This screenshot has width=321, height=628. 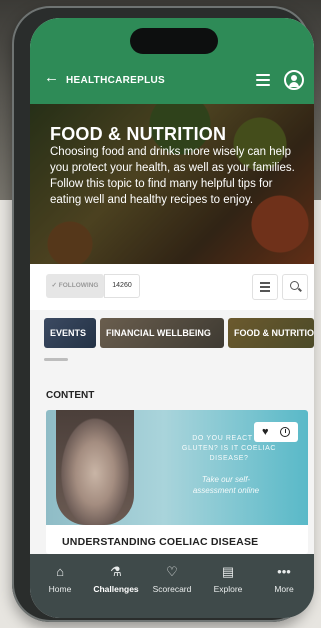 I want to click on app-title: HEALTHCAREPLUS, so click(x=116, y=80).